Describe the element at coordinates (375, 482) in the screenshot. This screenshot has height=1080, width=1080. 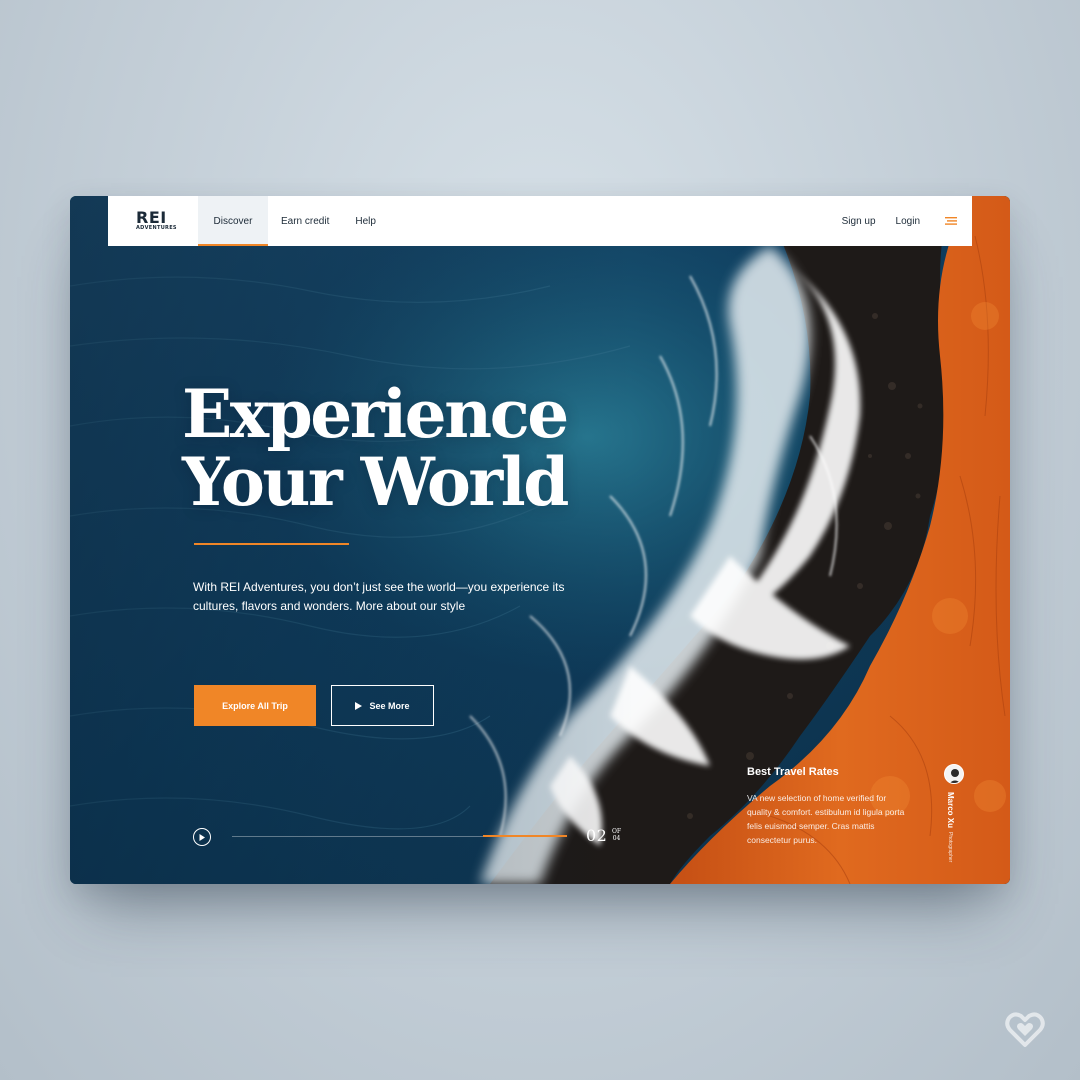
I see `hero-title-line-2: Your World` at that location.